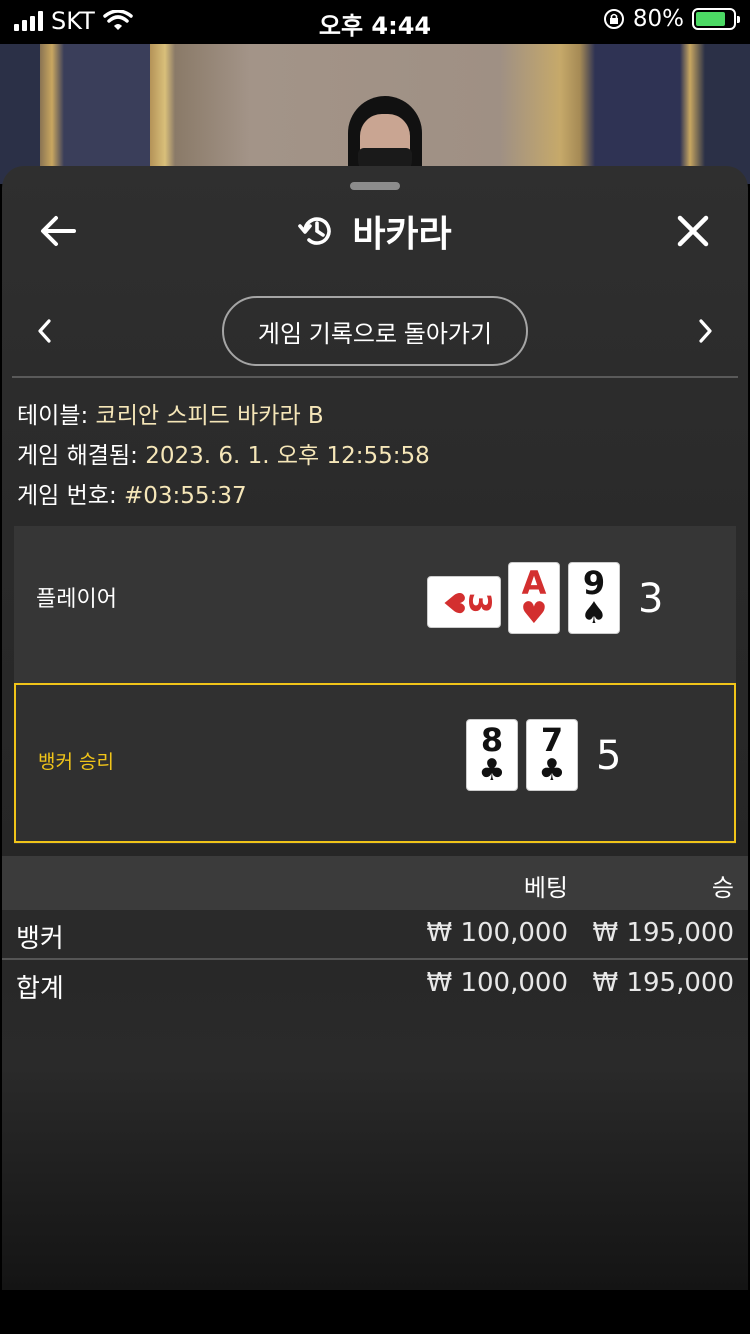 The height and width of the screenshot is (1334, 750). Describe the element at coordinates (375, 883) in the screenshot. I see `bets-header: 베팅 승` at that location.